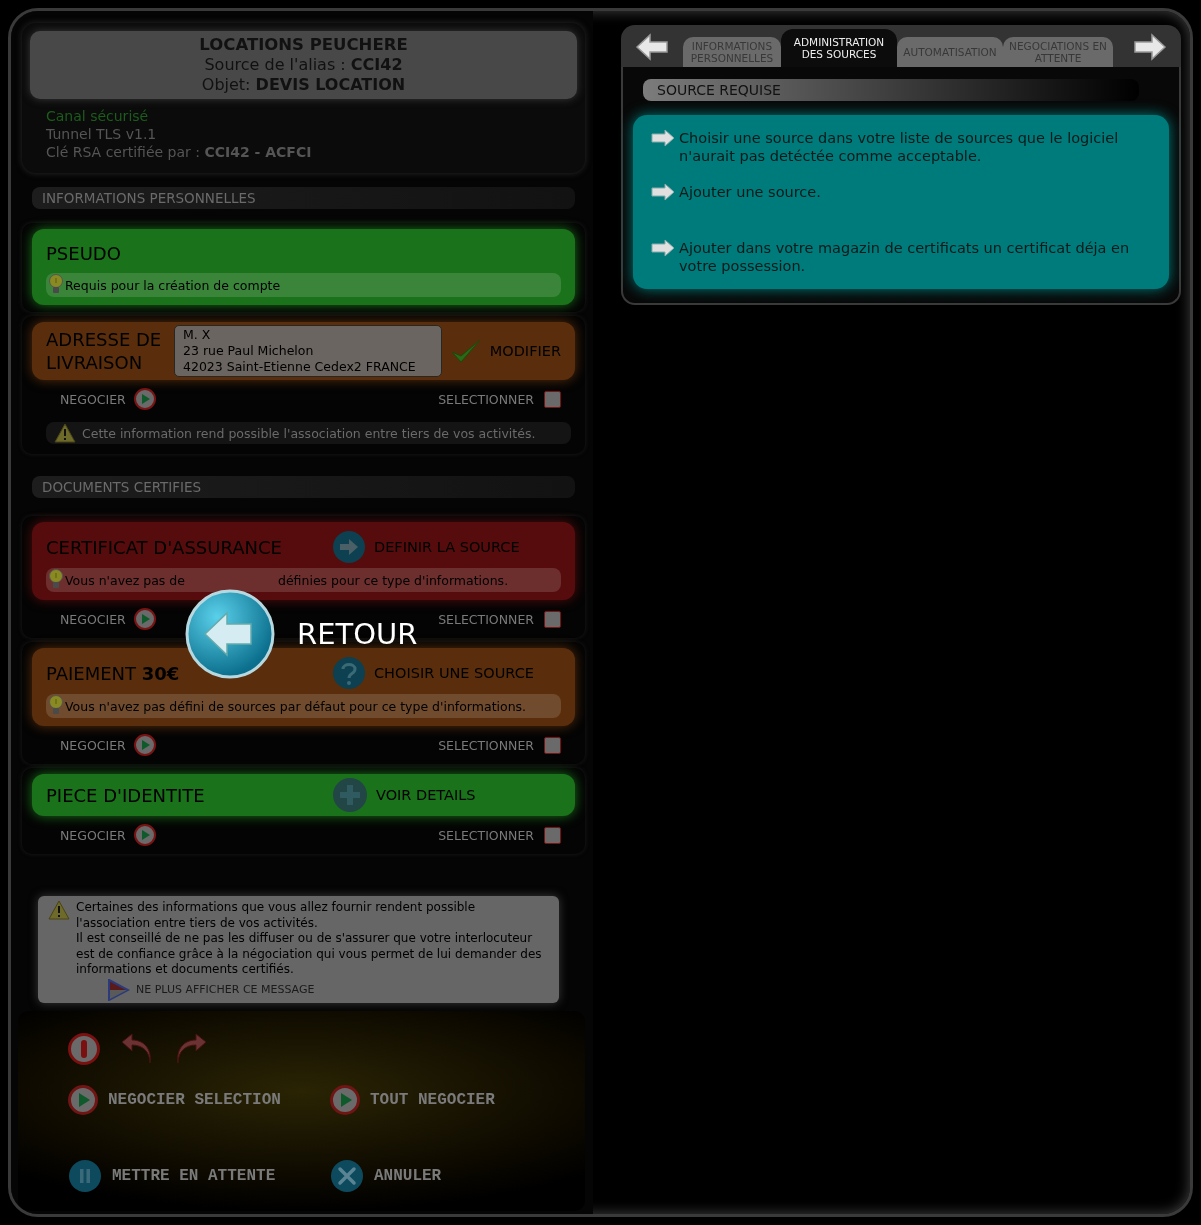 The width and height of the screenshot is (1201, 1225). What do you see at coordinates (126, 795) in the screenshot?
I see `card-title: PIECE D'IDENTITE` at bounding box center [126, 795].